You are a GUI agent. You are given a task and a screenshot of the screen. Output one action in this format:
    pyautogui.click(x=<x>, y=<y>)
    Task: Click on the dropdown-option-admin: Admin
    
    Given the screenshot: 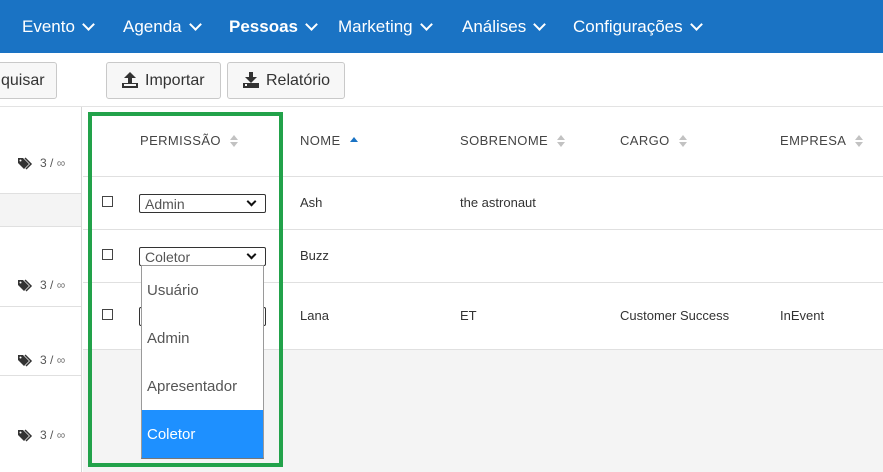 What is the action you would take?
    pyautogui.click(x=202, y=338)
    